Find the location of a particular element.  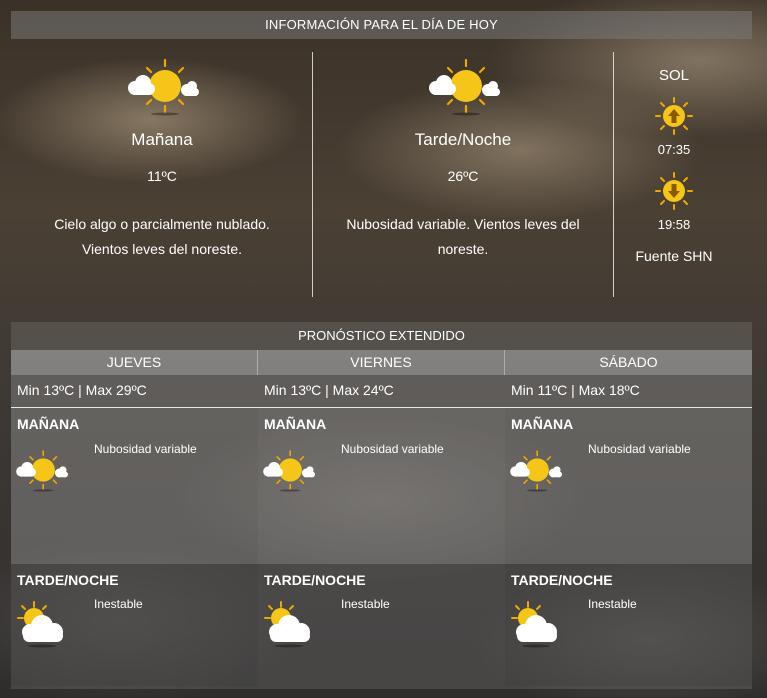

day-minmax: Min 13ºC | Max 24ºC is located at coordinates (381, 391).